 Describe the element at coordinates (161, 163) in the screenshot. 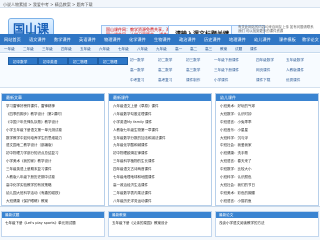

I see `list-item: 三年级科学植物的生长课件` at that location.